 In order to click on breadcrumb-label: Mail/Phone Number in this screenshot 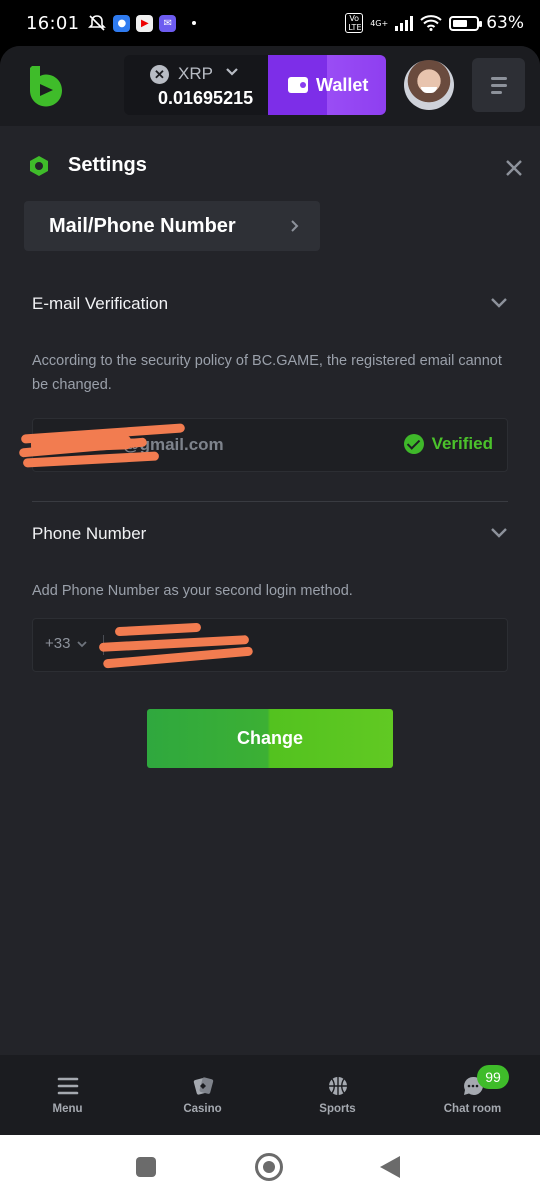, I will do `click(142, 225)`.